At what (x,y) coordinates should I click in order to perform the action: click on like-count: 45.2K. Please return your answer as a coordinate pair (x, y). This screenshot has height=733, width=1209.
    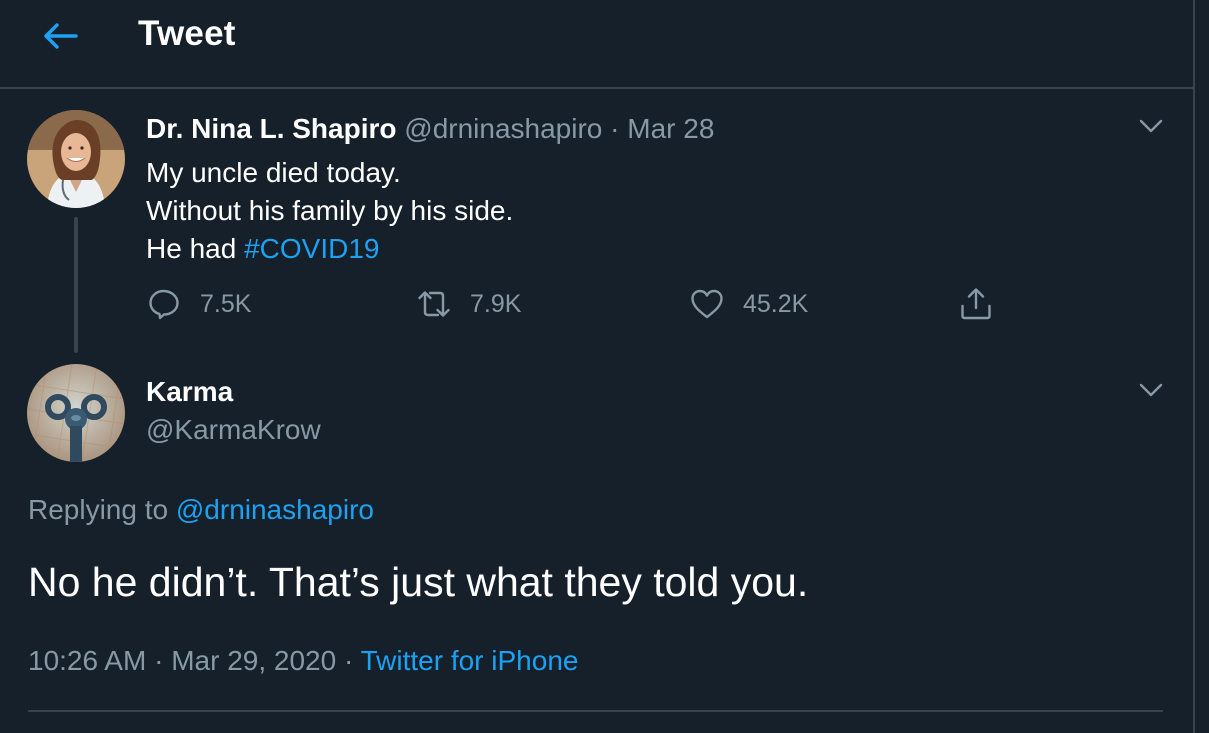
    Looking at the image, I should click on (776, 303).